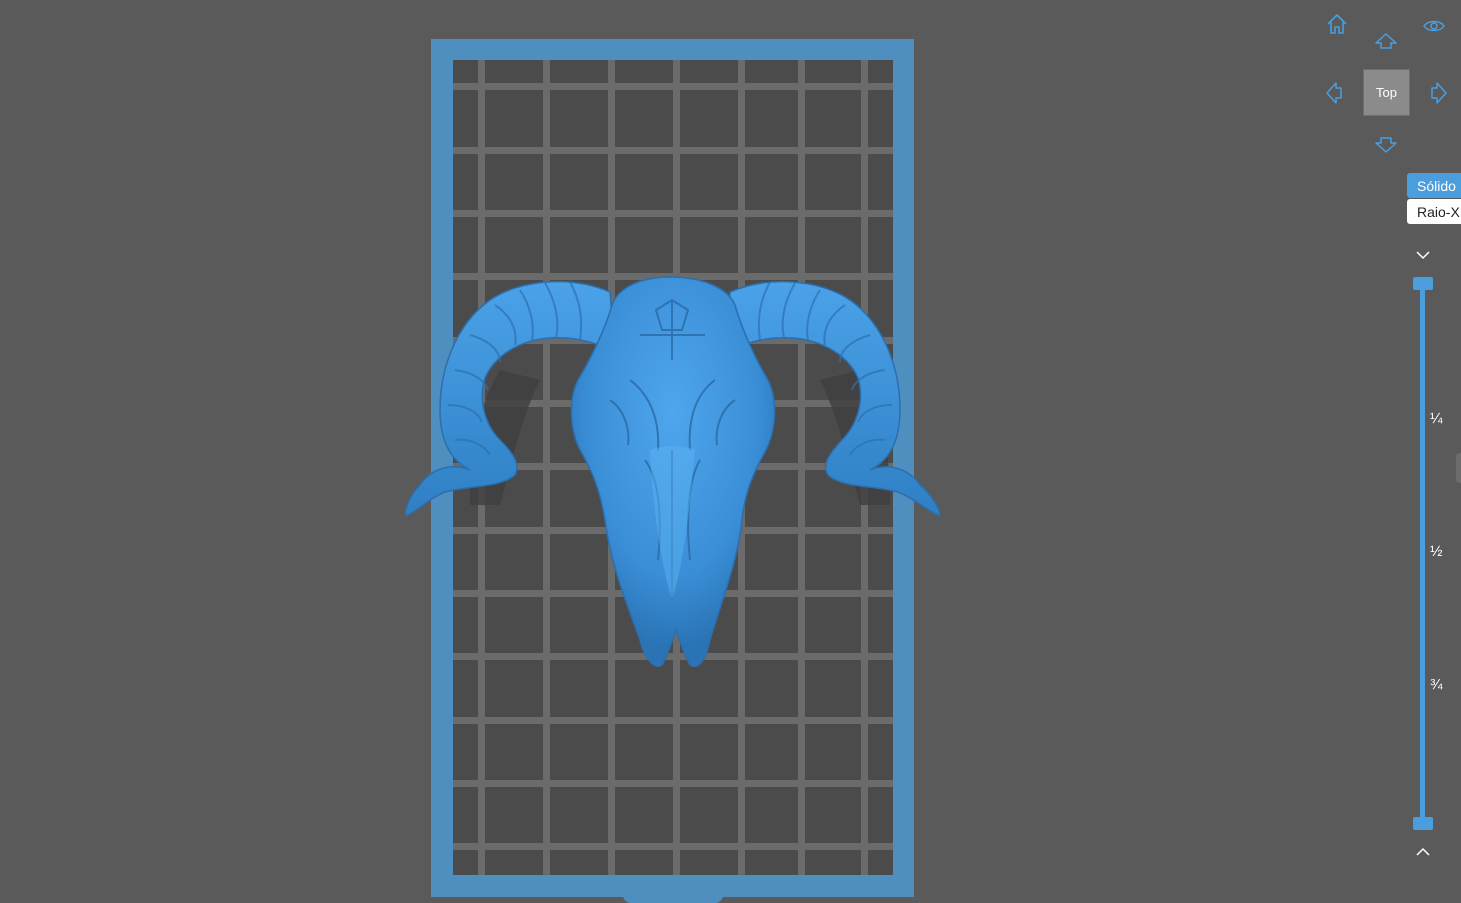  What do you see at coordinates (1458, 468) in the screenshot?
I see `side-panel-tab` at bounding box center [1458, 468].